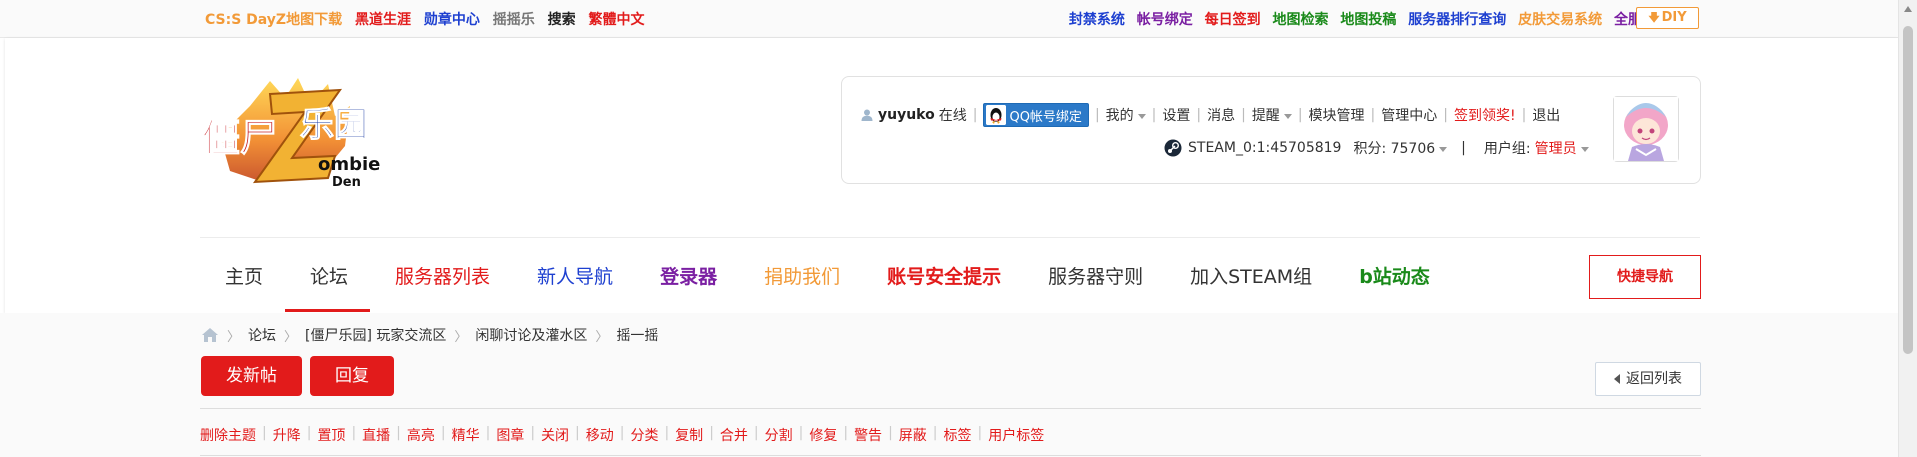  Describe the element at coordinates (1337, 115) in the screenshot. I see `module-manage-link: 模块管理` at that location.